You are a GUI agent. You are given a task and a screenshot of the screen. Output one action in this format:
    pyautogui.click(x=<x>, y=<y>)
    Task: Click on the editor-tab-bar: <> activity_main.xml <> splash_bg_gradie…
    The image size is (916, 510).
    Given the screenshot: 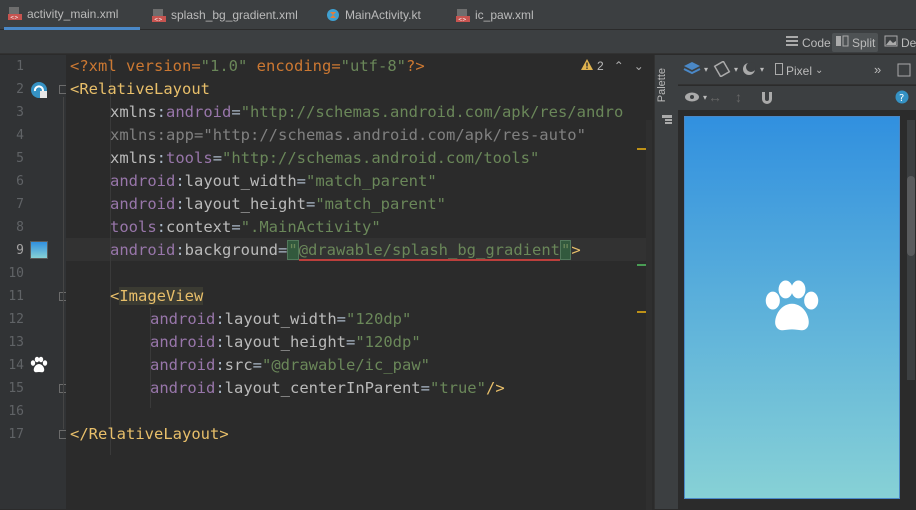 What is the action you would take?
    pyautogui.click(x=458, y=15)
    